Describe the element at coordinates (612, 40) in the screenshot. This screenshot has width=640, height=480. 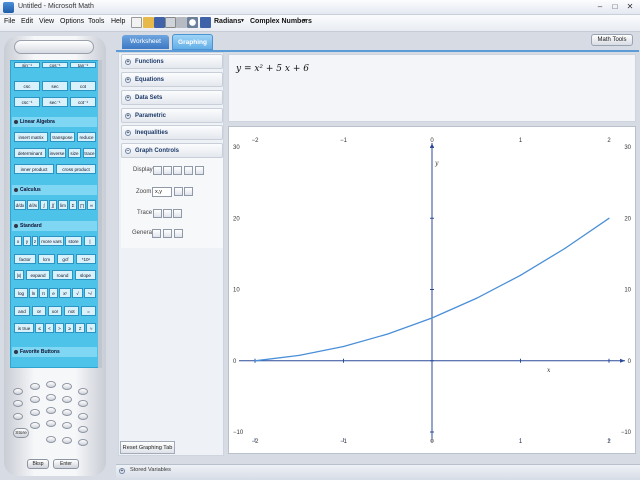
I see `math-tools-button: Math Tools` at that location.